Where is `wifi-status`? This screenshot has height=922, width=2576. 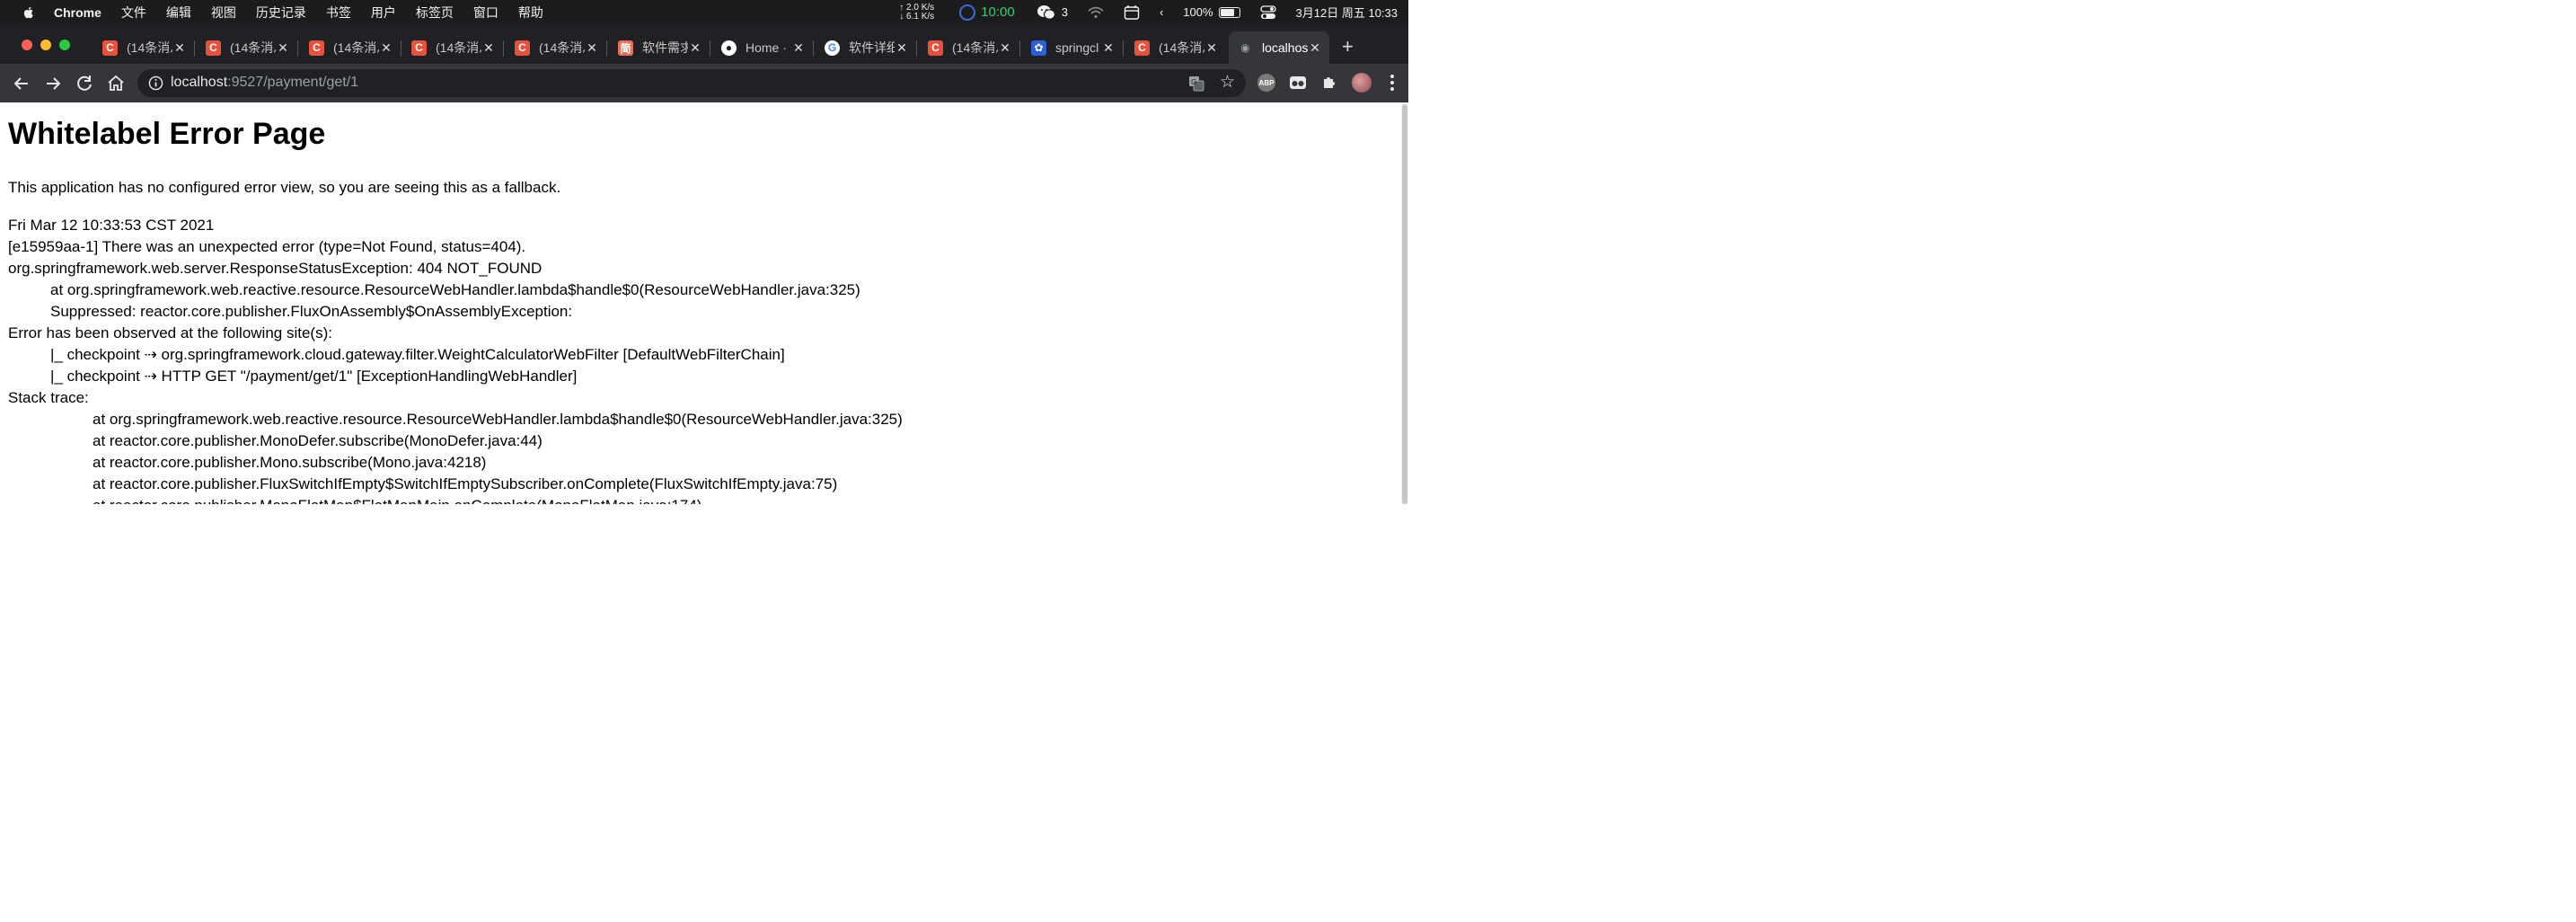
wifi-status is located at coordinates (1096, 12).